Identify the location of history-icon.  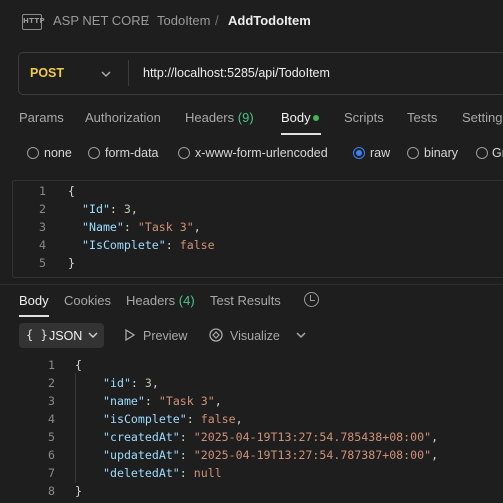
(311, 299).